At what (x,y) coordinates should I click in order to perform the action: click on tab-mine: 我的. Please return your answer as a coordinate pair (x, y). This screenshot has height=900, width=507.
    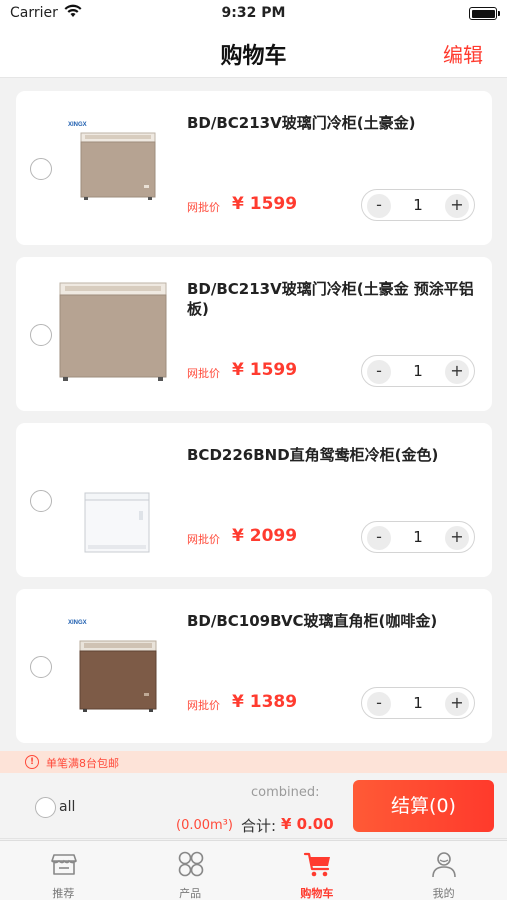
    Looking at the image, I should click on (443, 870).